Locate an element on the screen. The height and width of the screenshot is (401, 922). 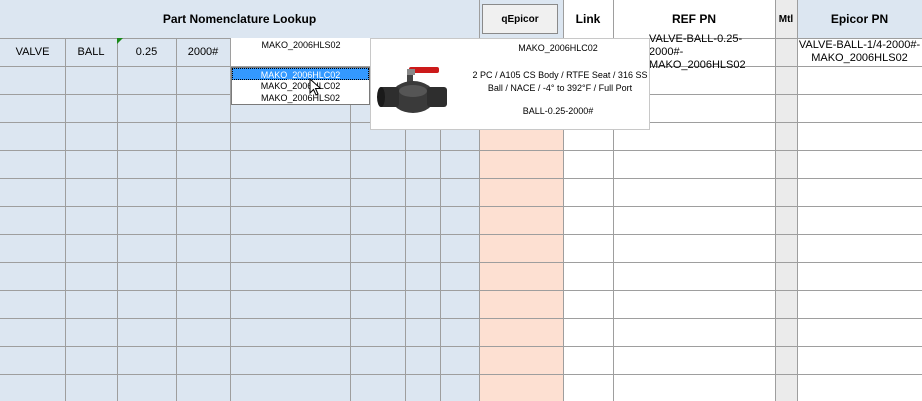
cell-epicor-pn: VALVE-BALL-1/4-2000#- MAKO_2006HLS02 is located at coordinates (859, 52).